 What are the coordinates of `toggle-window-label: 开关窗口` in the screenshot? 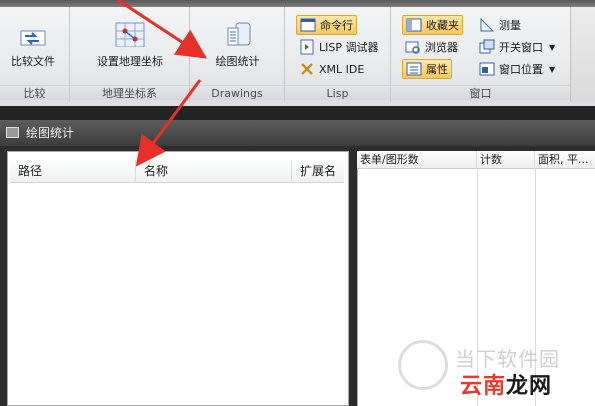 It's located at (521, 47).